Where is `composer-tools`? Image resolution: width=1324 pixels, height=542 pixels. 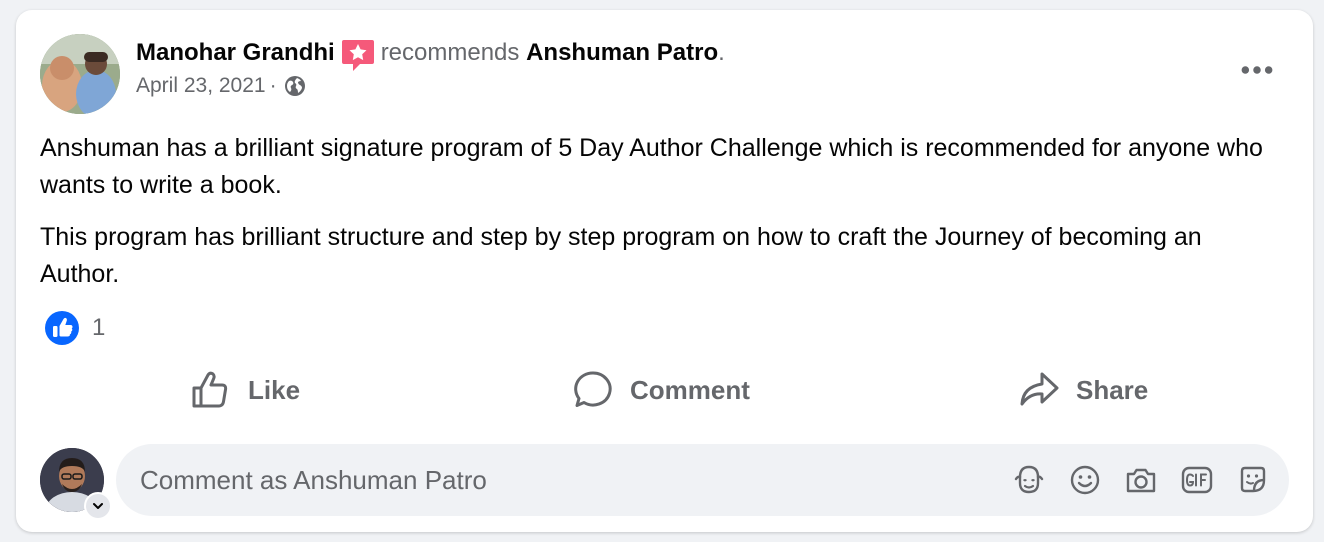 composer-tools is located at coordinates (1131, 480).